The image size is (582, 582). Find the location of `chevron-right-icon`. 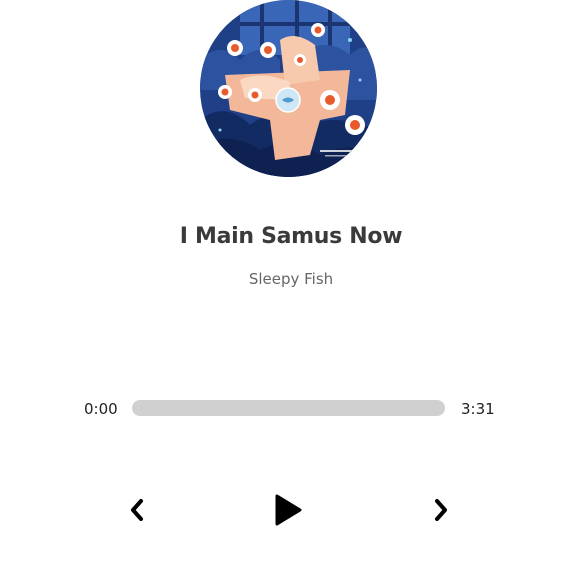

chevron-right-icon is located at coordinates (441, 510).